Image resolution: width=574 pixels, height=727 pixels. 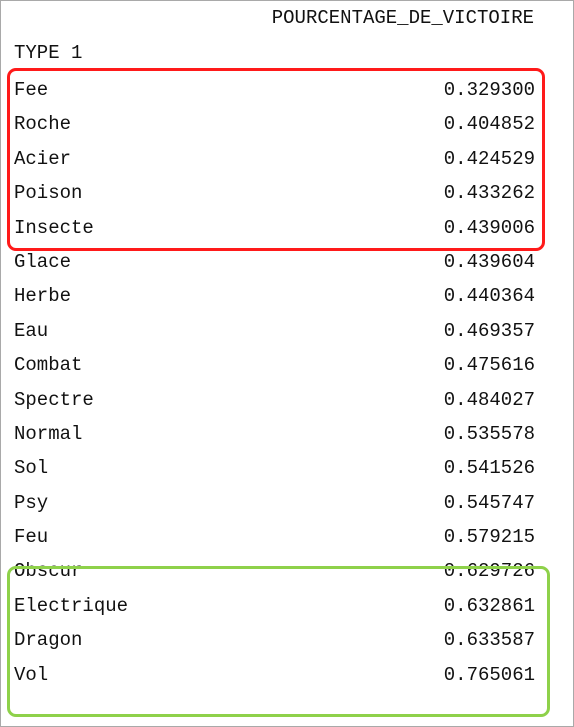 I want to click on row-value: 0.535578, so click(x=489, y=433).